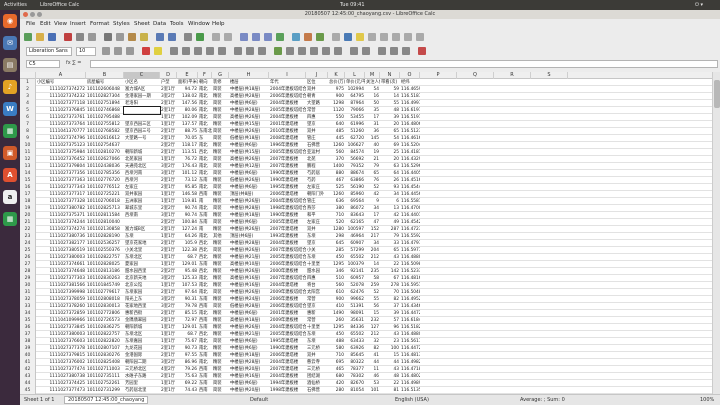 This screenshot has width=720, height=405. I want to click on row-header: 42, so click(28, 369).